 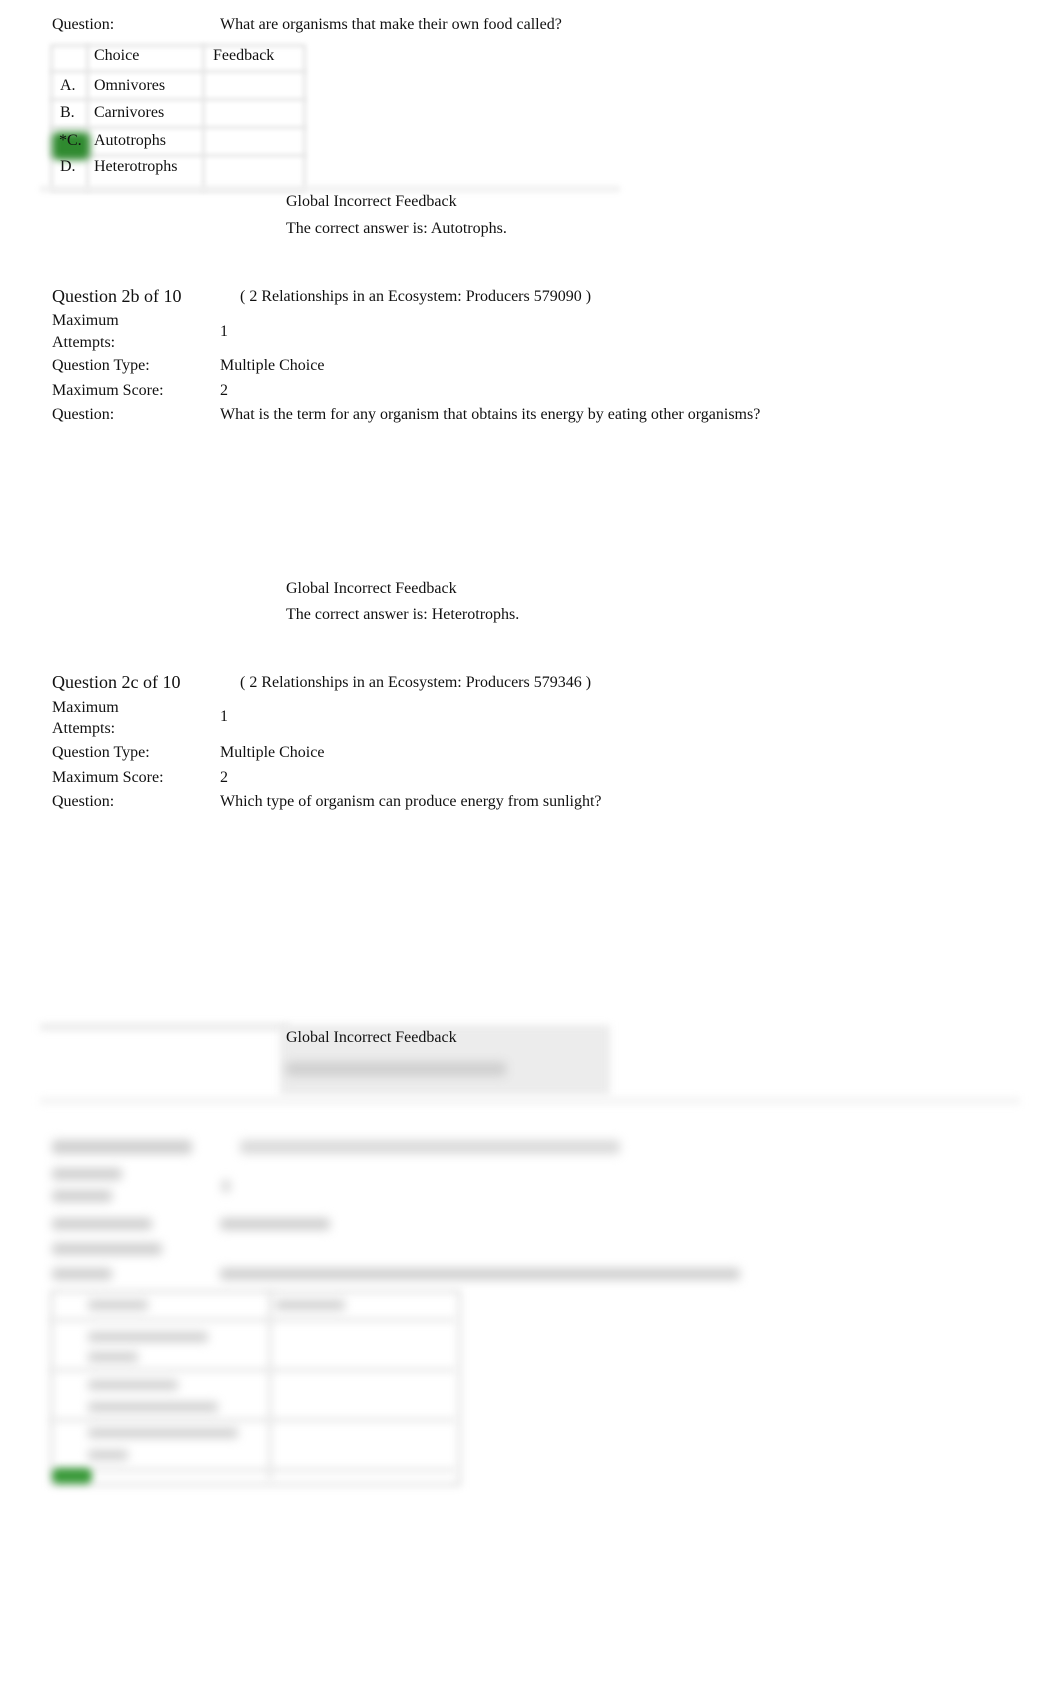 What do you see at coordinates (122, 1147) in the screenshot?
I see `blurred-heading` at bounding box center [122, 1147].